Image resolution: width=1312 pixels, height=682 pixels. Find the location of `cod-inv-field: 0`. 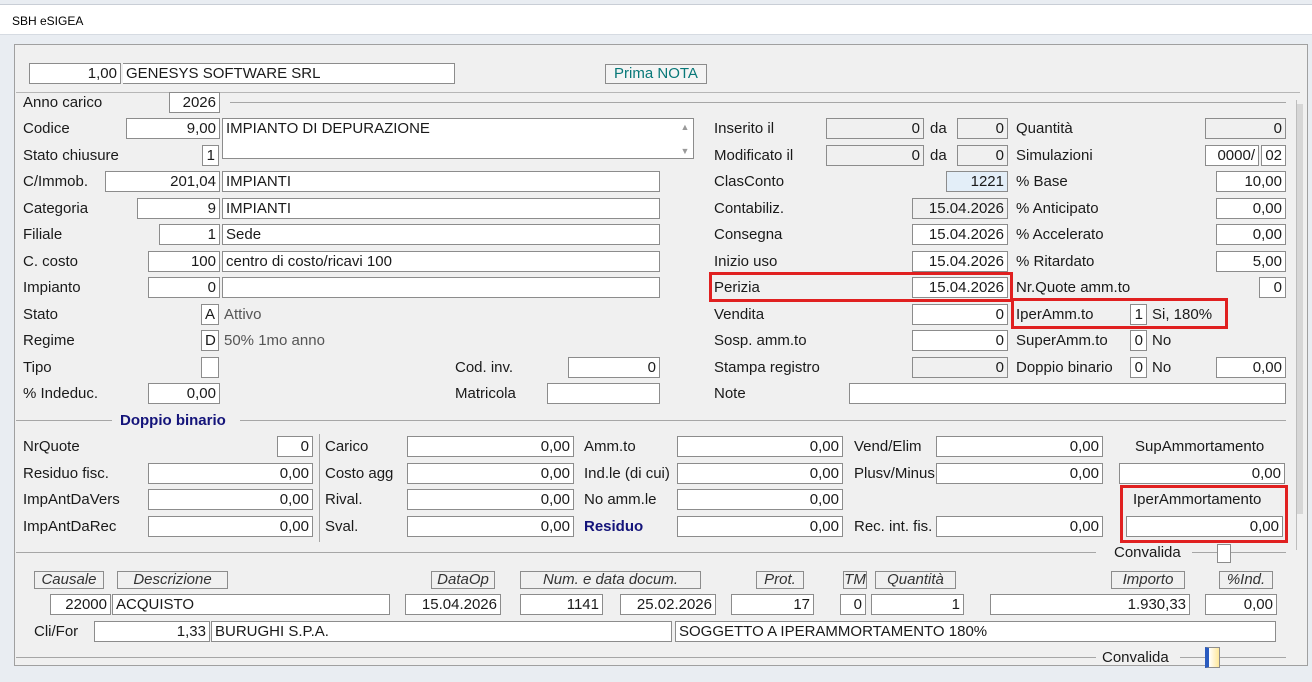

cod-inv-field: 0 is located at coordinates (614, 367).